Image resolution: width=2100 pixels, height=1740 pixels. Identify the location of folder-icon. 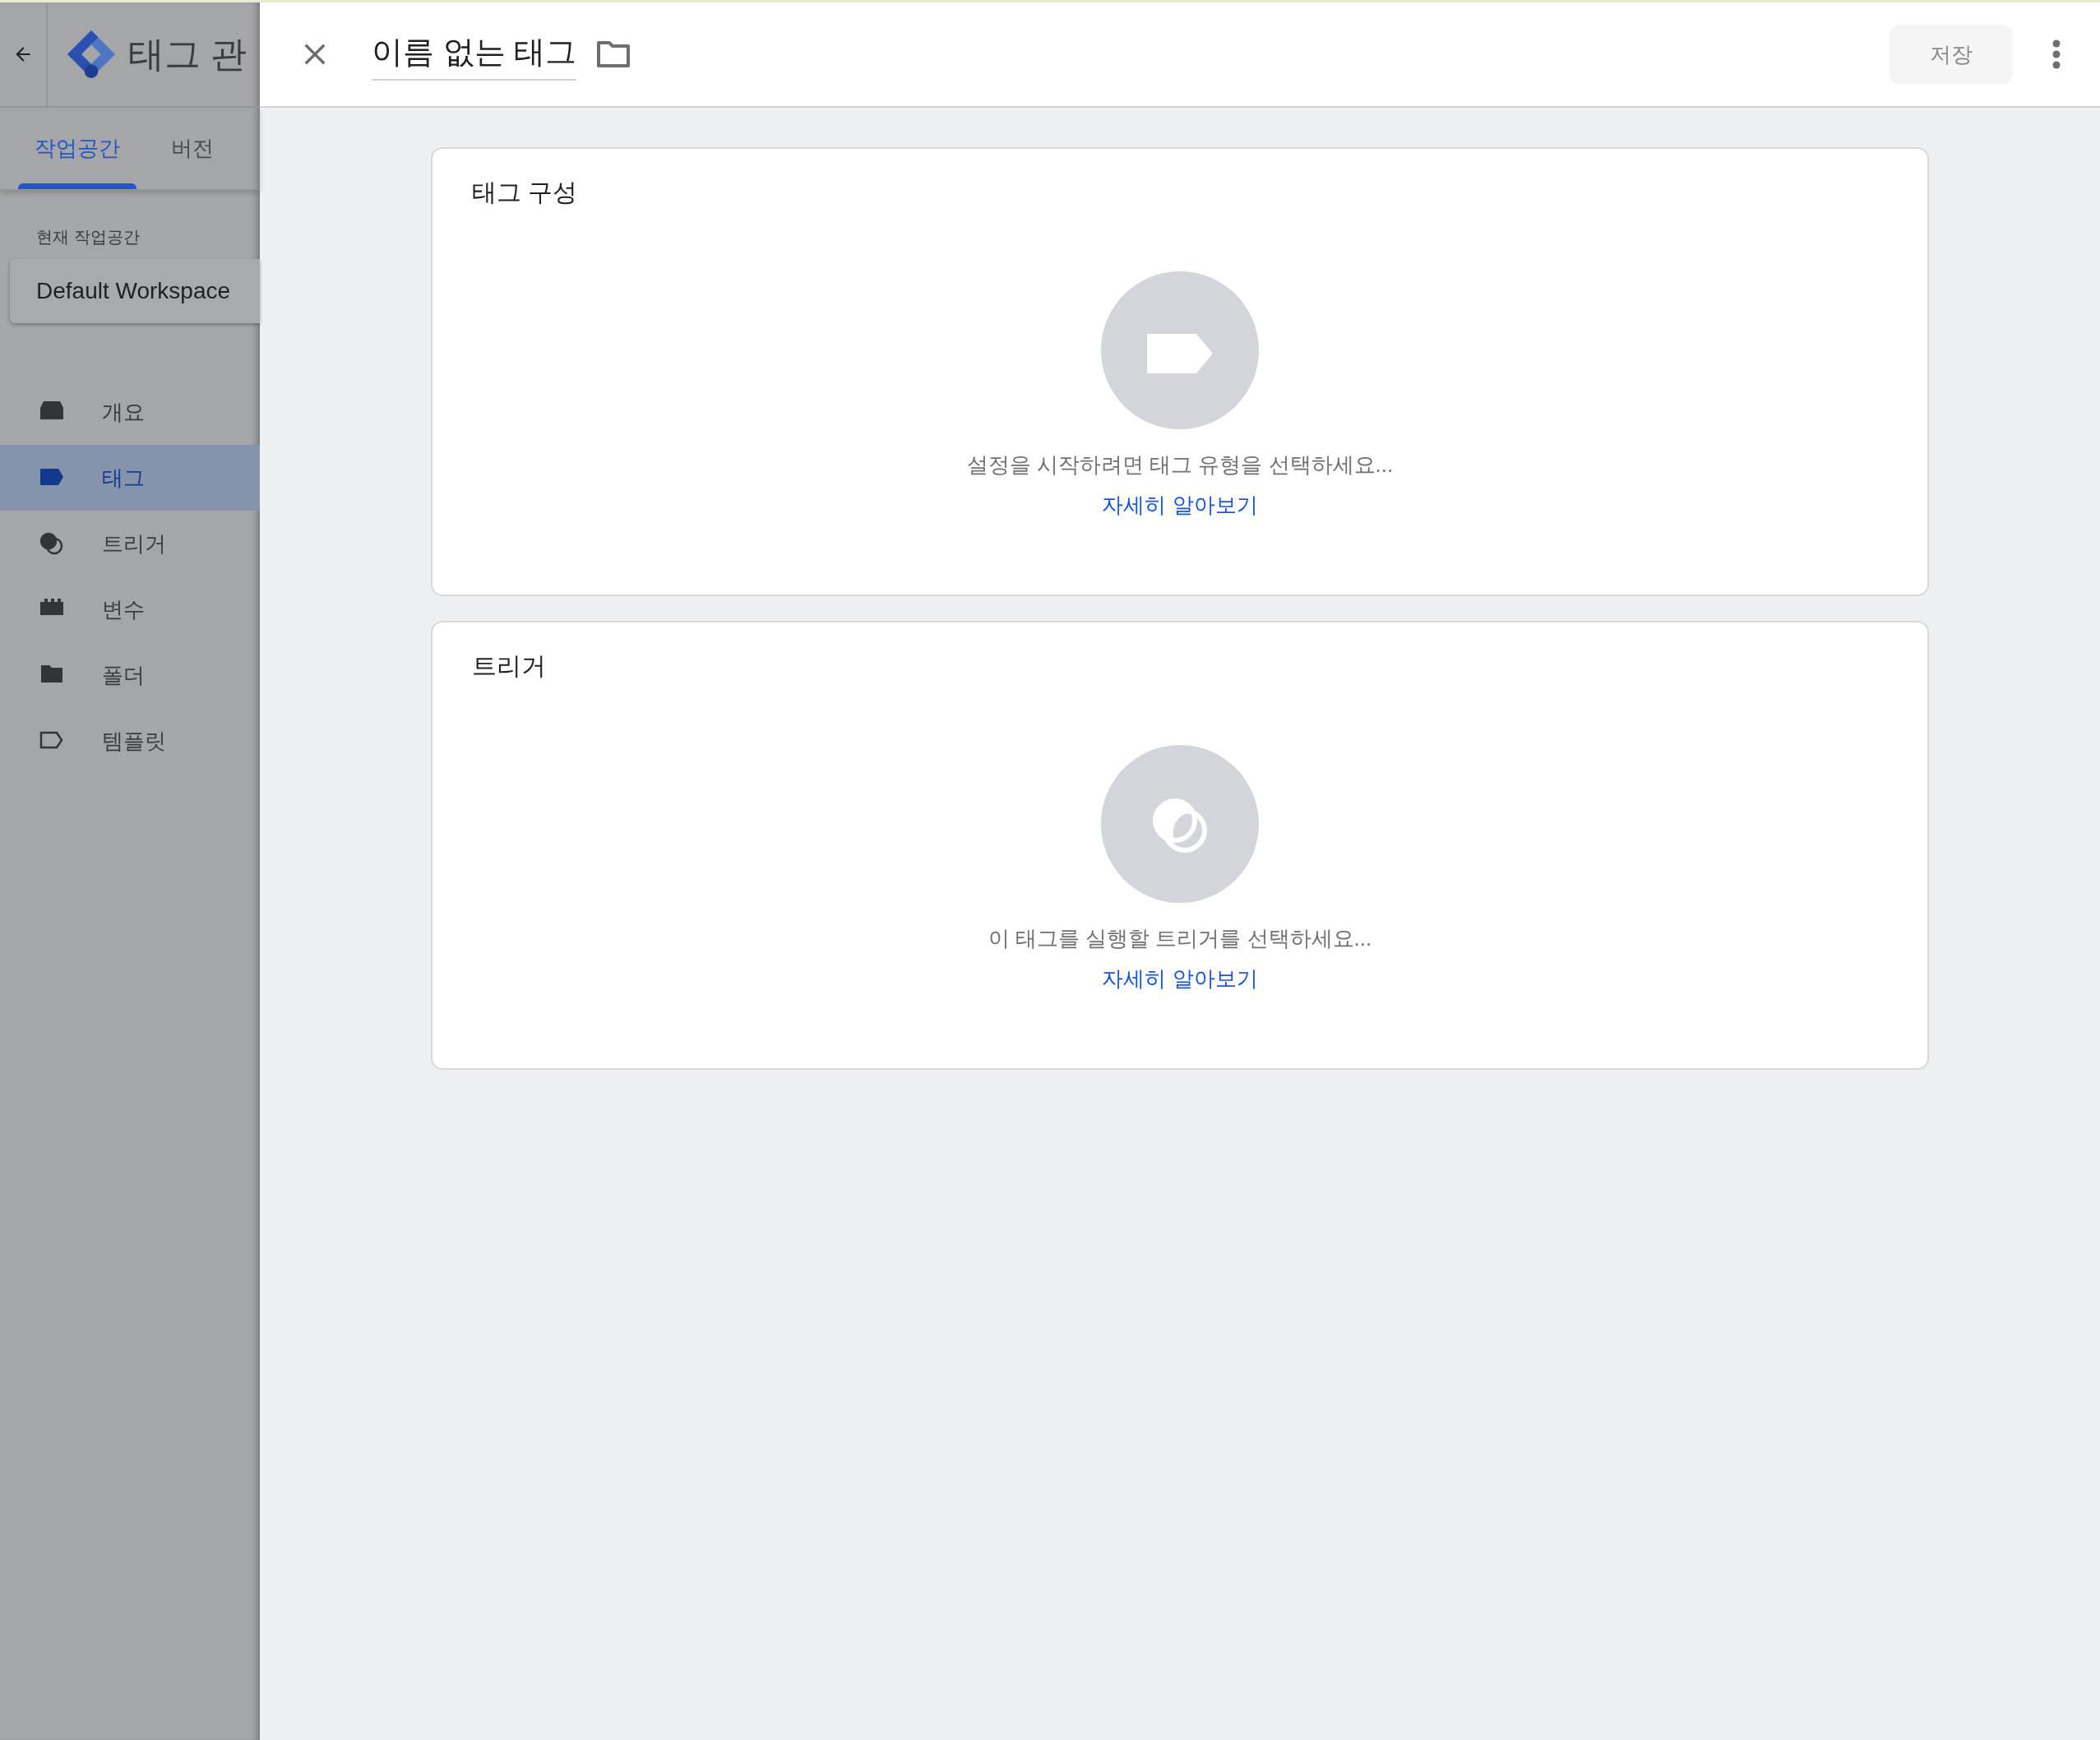
(614, 54).